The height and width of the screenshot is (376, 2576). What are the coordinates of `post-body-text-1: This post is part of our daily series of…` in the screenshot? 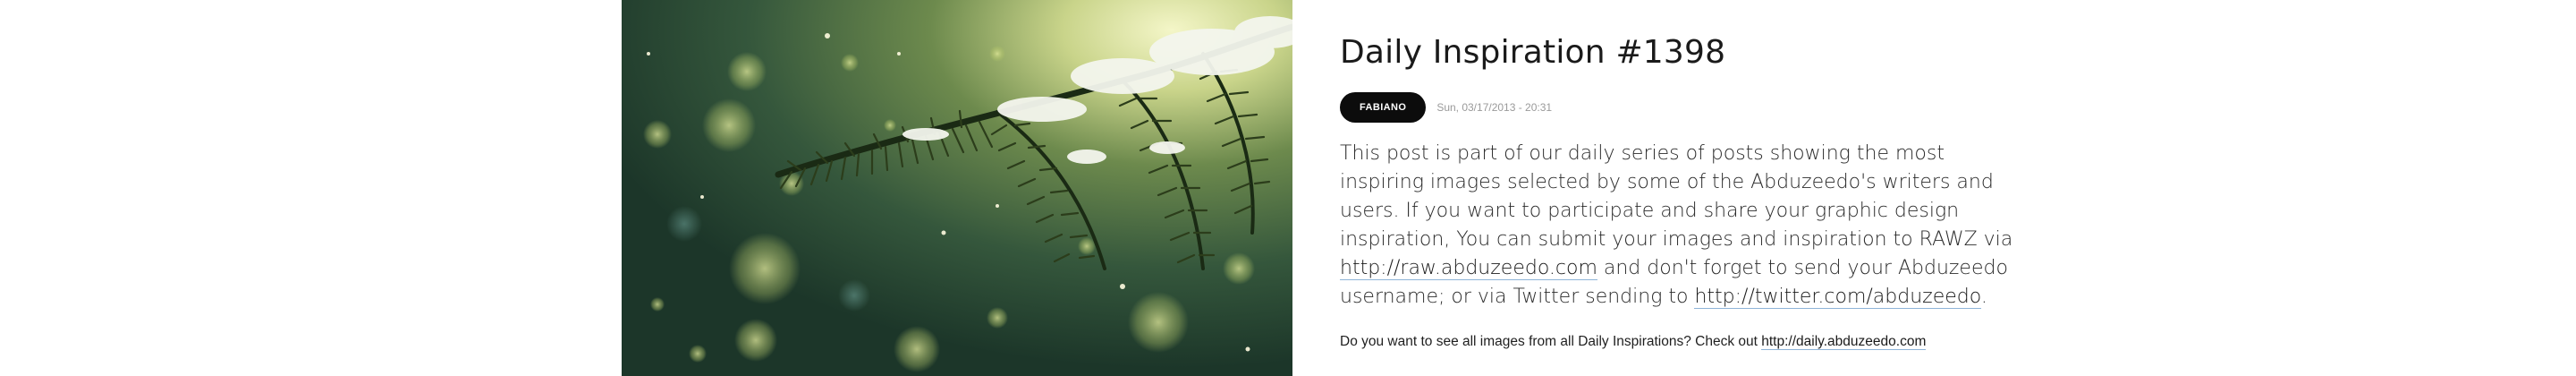 It's located at (1676, 196).